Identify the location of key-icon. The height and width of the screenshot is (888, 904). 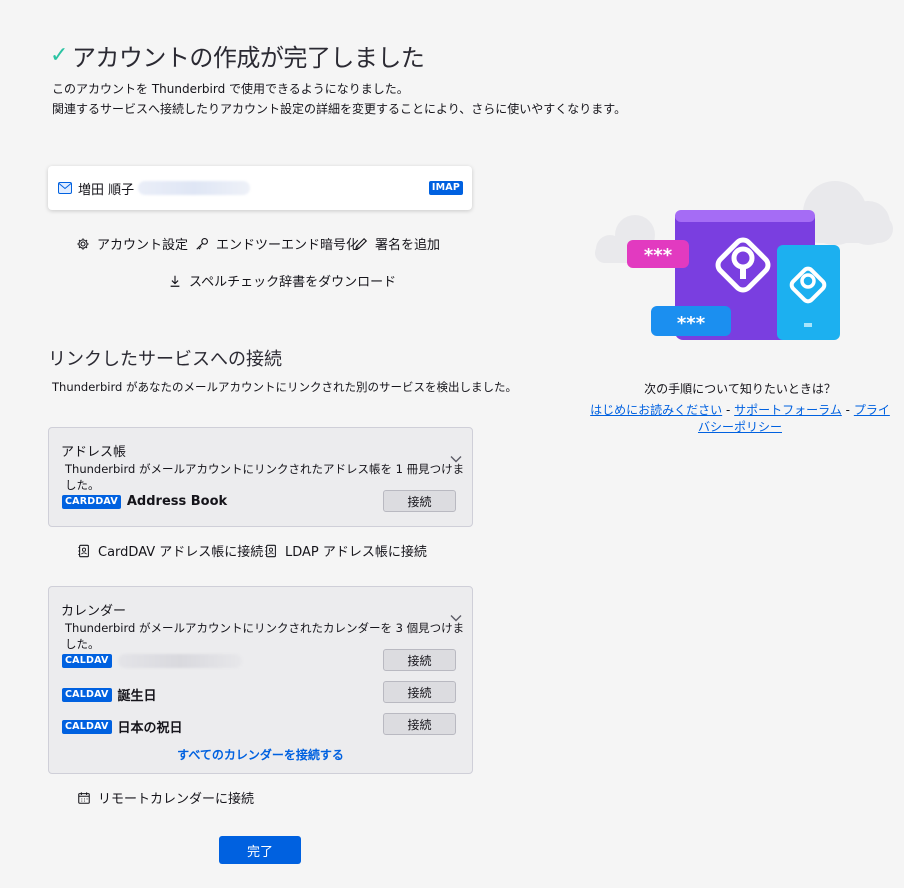
(202, 243).